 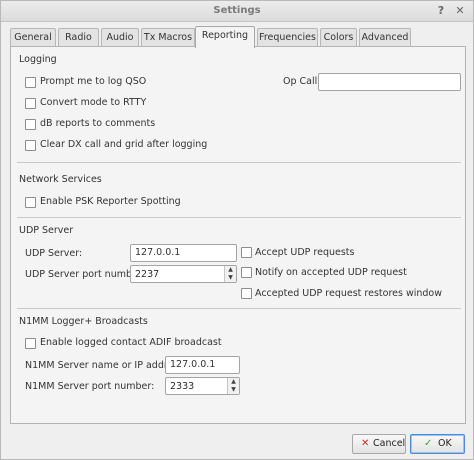 What do you see at coordinates (389, 82) in the screenshot?
I see `op-call-input` at bounding box center [389, 82].